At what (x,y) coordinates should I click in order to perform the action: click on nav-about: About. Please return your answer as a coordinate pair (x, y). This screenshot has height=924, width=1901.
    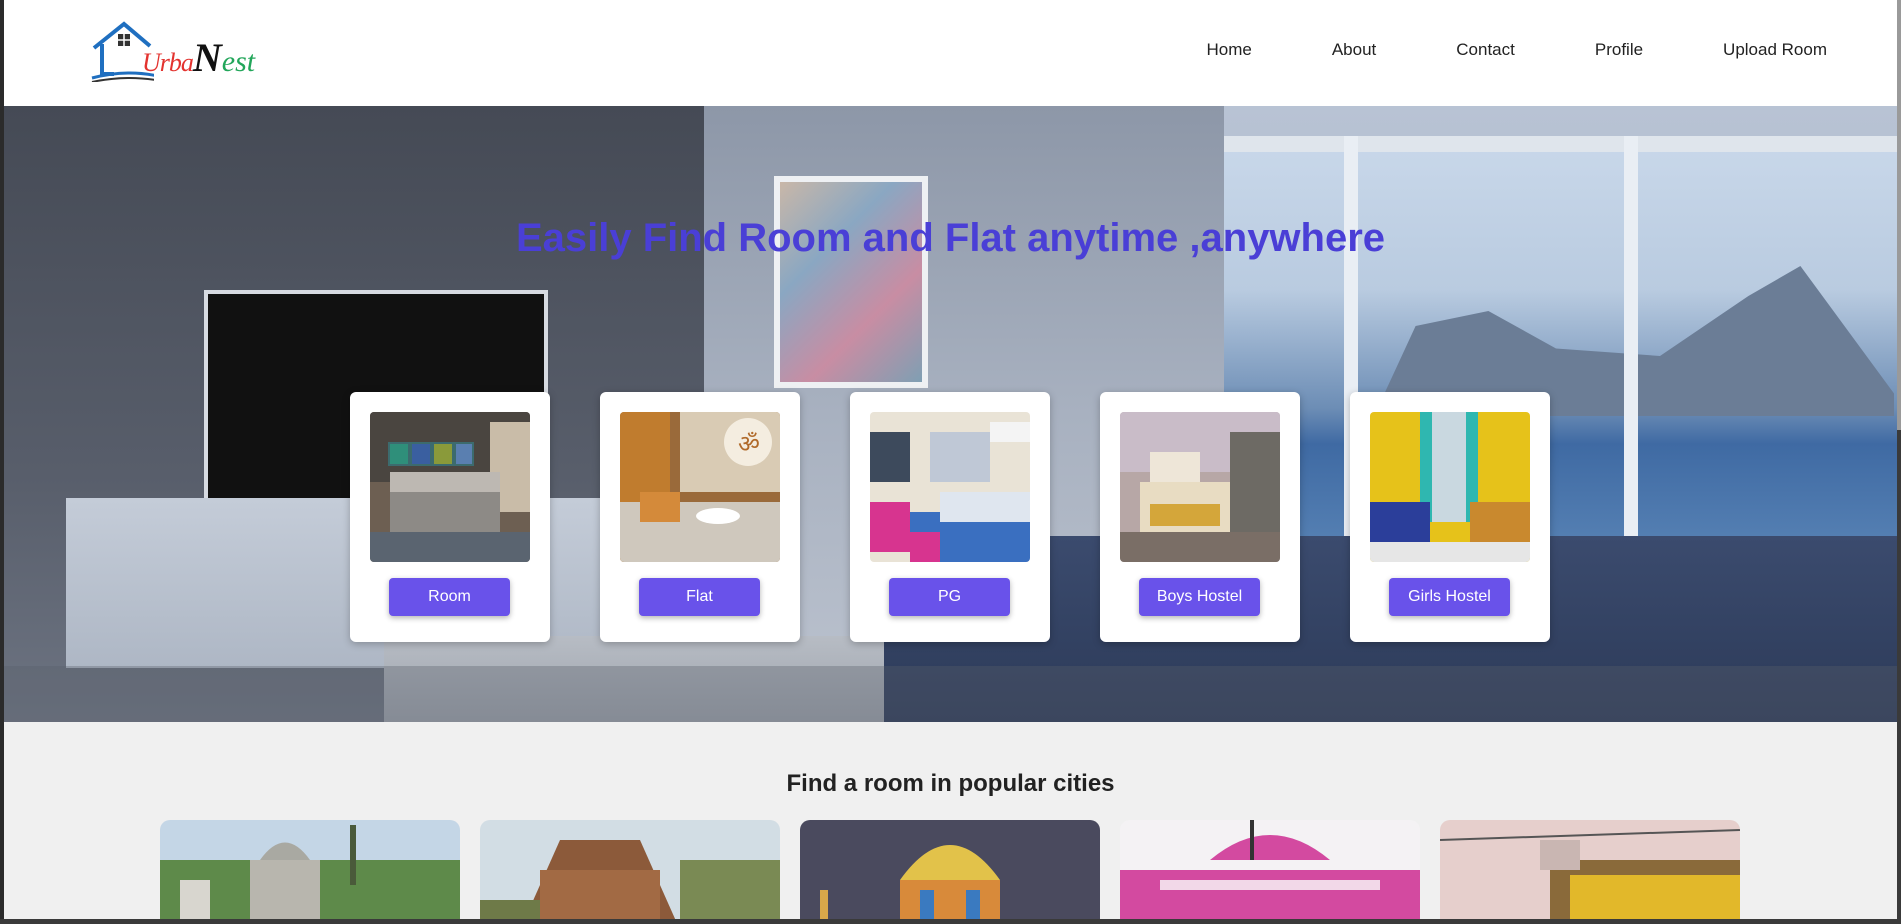
    Looking at the image, I should click on (1354, 50).